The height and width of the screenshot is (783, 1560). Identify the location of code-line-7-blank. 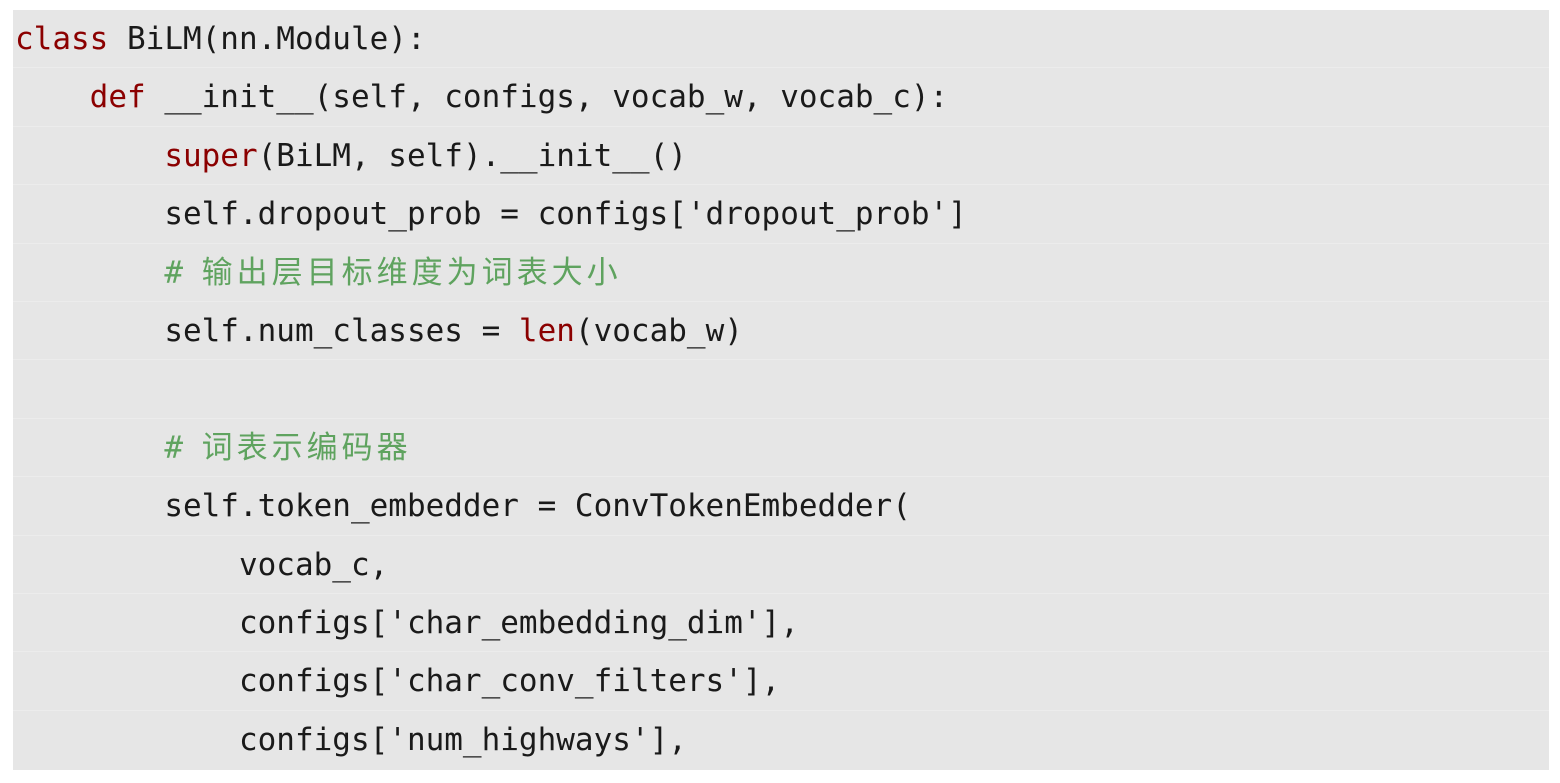
(781, 389).